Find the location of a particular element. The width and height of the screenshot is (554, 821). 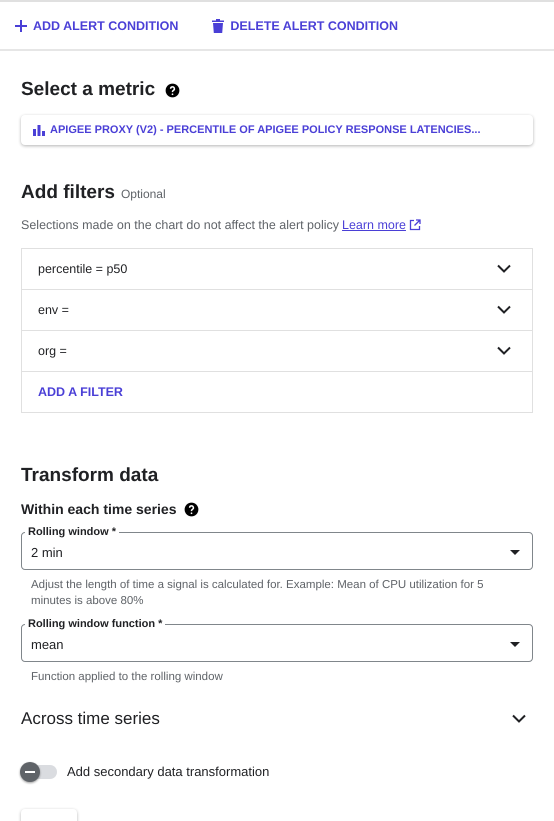

help-text: Selections made on the chart do not affect the alert policy is located at coordinates (180, 225).